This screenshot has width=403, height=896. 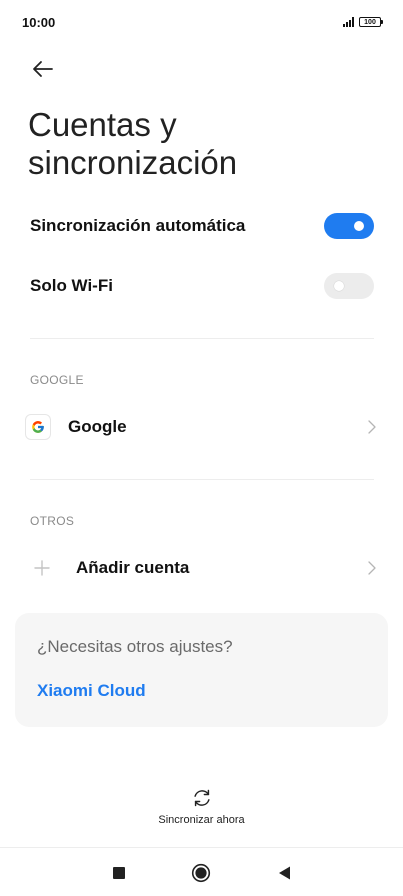 I want to click on sync-now-button: Sincronizar ahora, so click(x=201, y=806).